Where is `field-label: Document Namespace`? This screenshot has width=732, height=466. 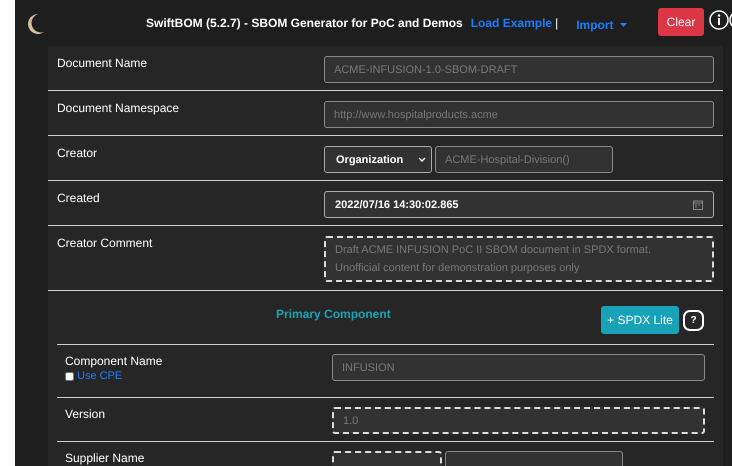
field-label: Document Namespace is located at coordinates (118, 108).